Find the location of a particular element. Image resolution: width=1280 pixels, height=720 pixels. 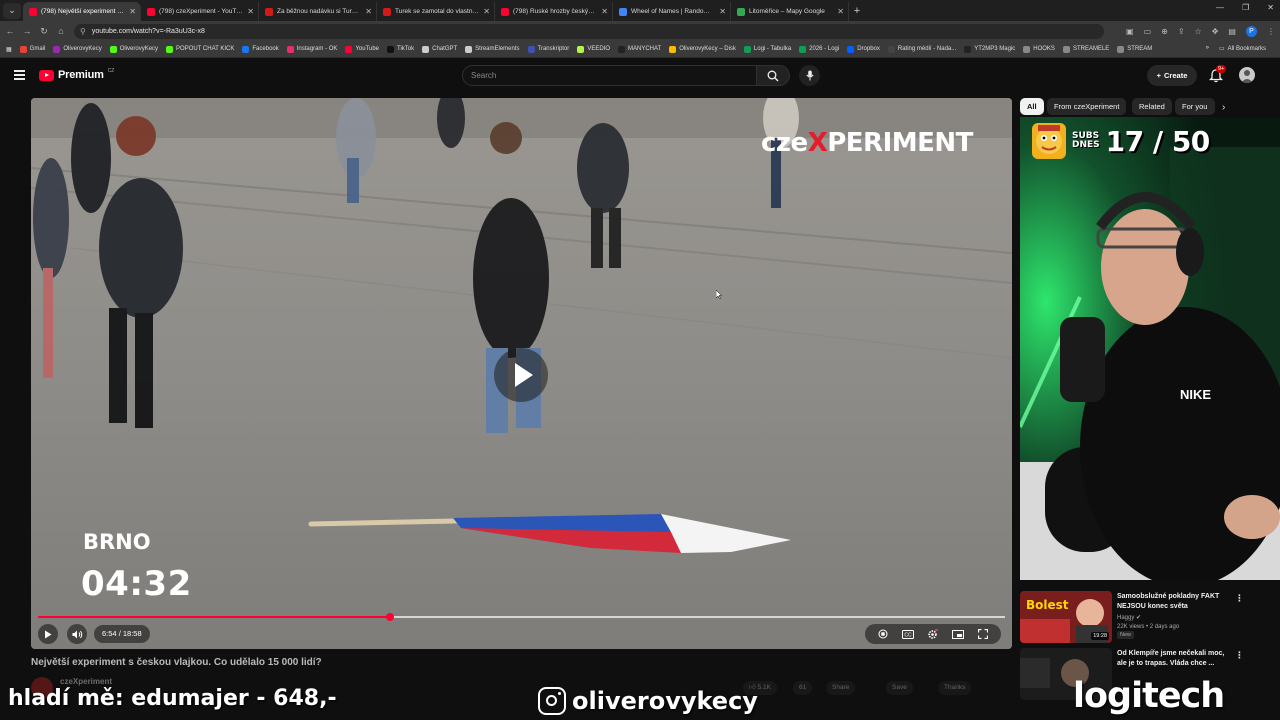

extension-icons: ▣ ▭ ⊕ ⇪ ☆ ✥ ▤ P ⋮ is located at coordinates (1200, 31).